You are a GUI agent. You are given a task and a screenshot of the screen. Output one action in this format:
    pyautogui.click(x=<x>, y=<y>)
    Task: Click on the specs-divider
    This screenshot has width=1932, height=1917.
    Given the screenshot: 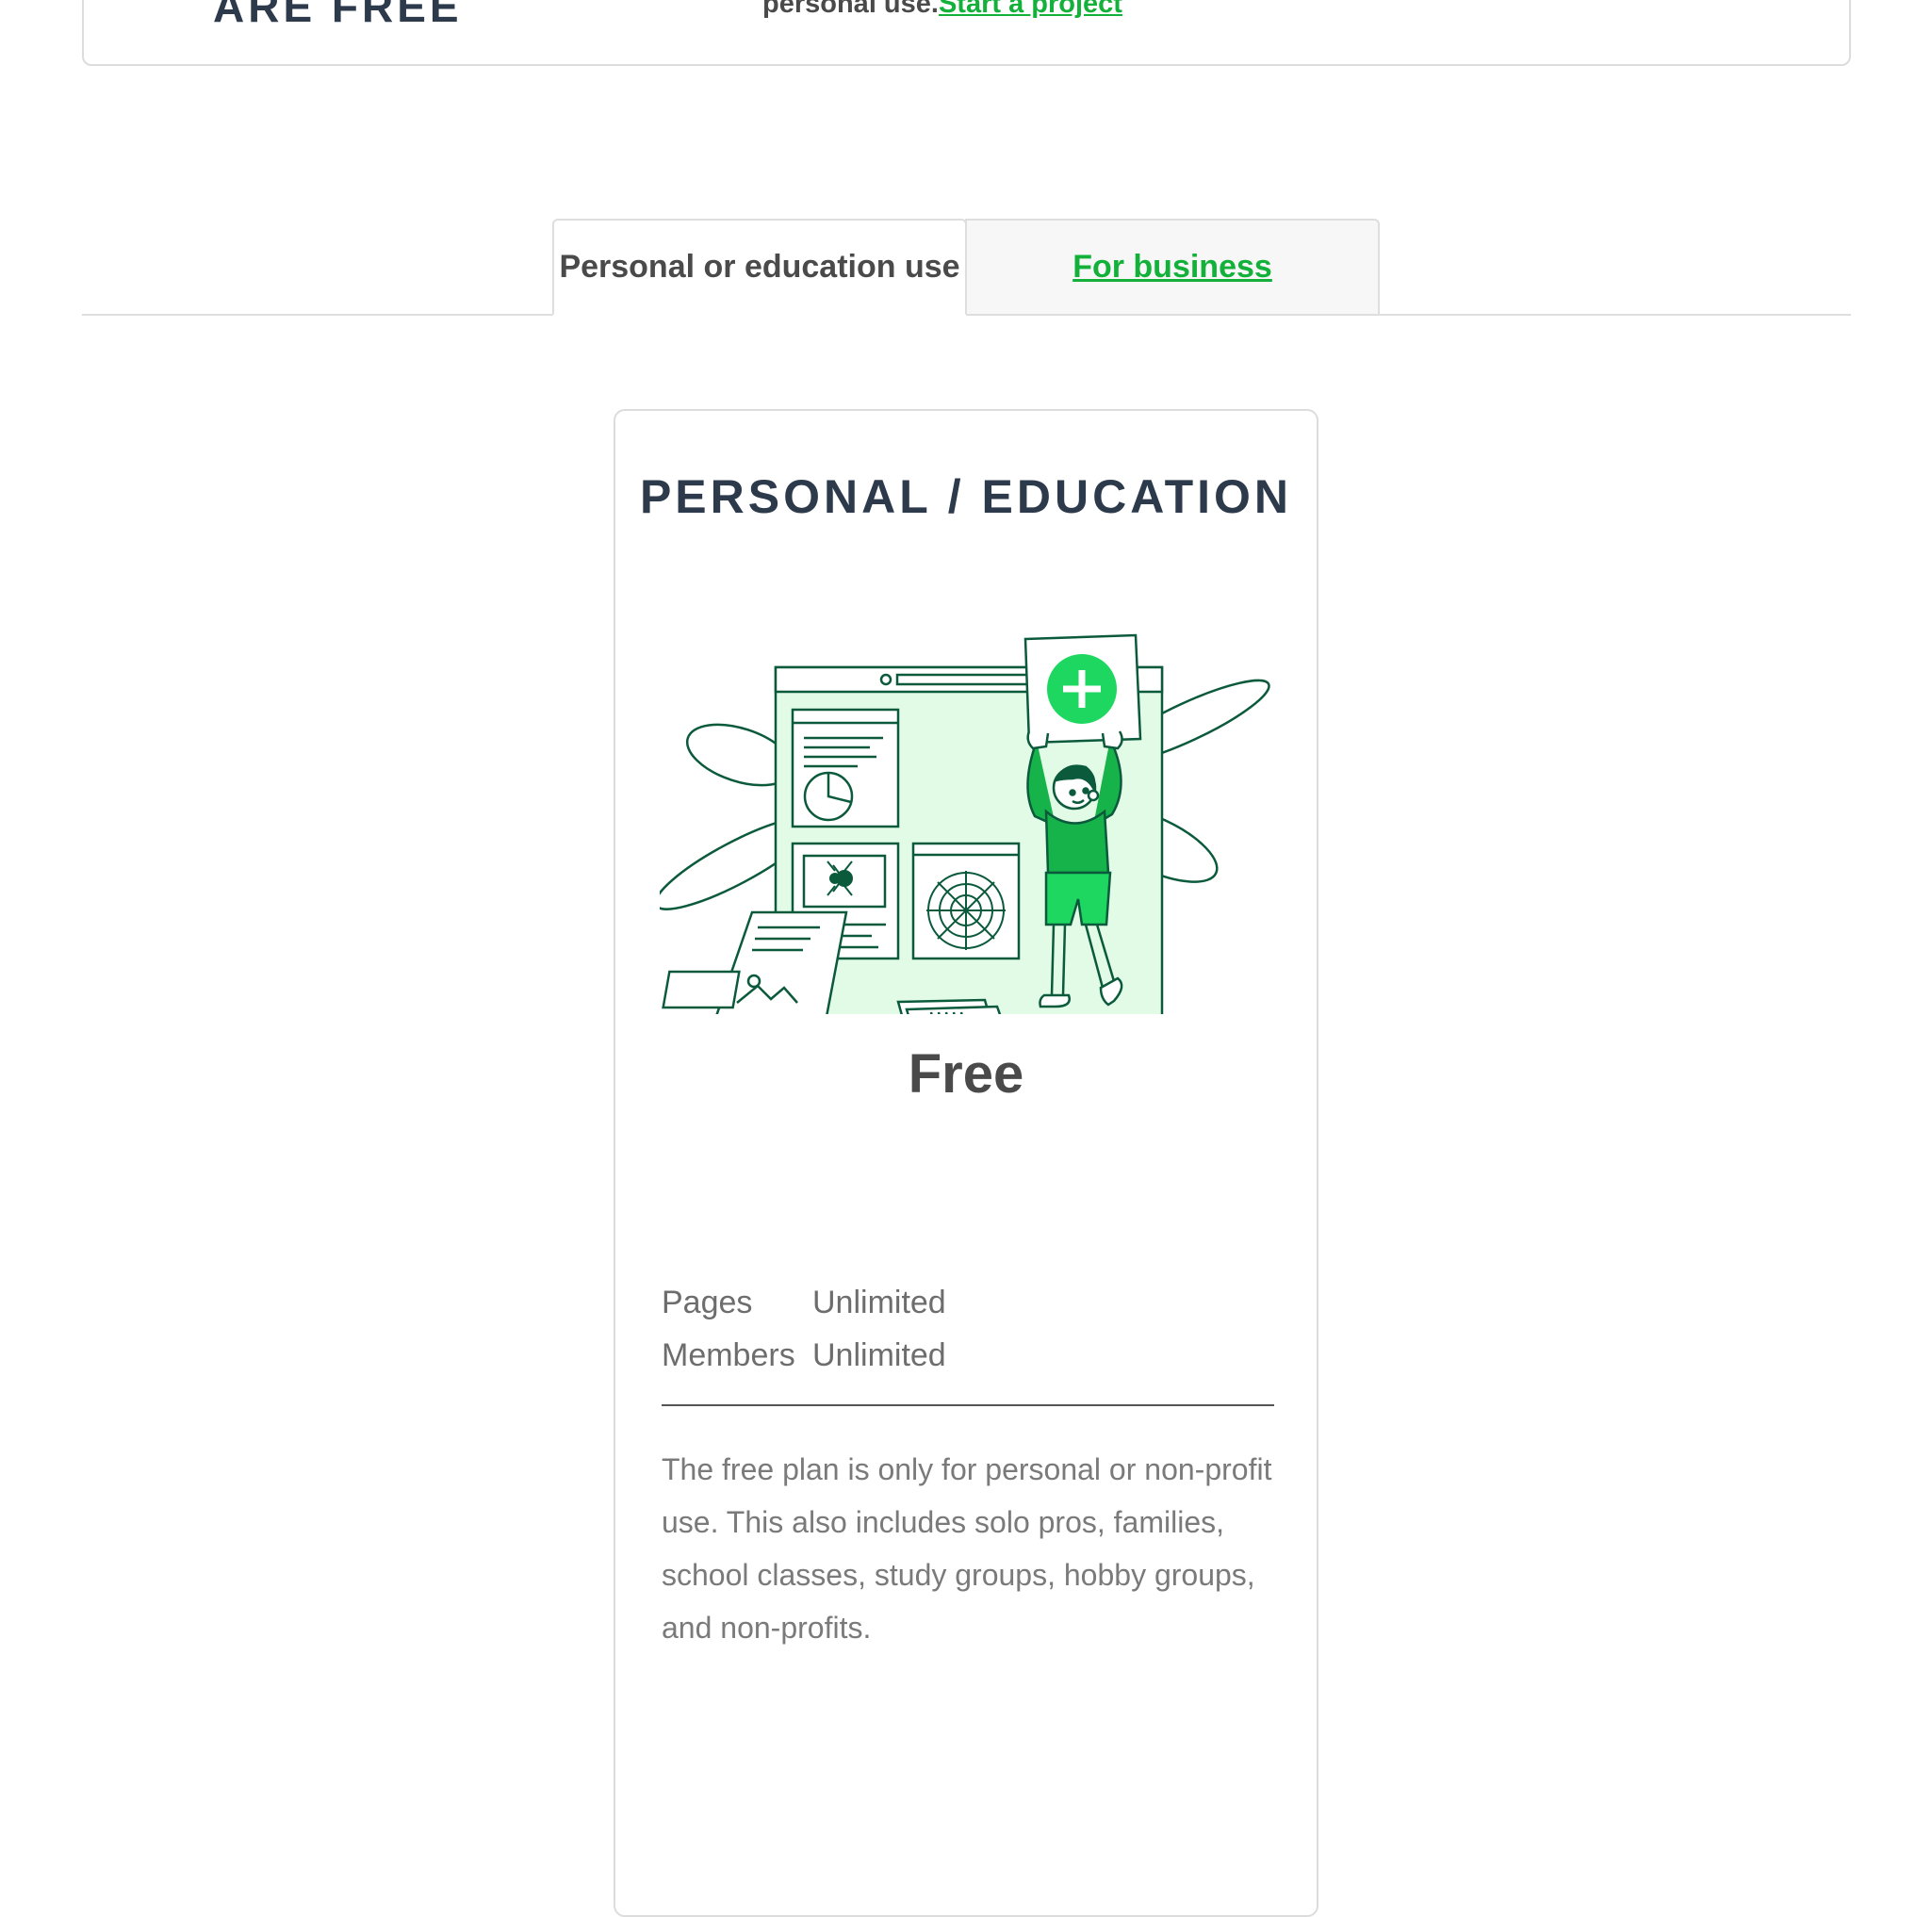 What is the action you would take?
    pyautogui.click(x=968, y=1405)
    